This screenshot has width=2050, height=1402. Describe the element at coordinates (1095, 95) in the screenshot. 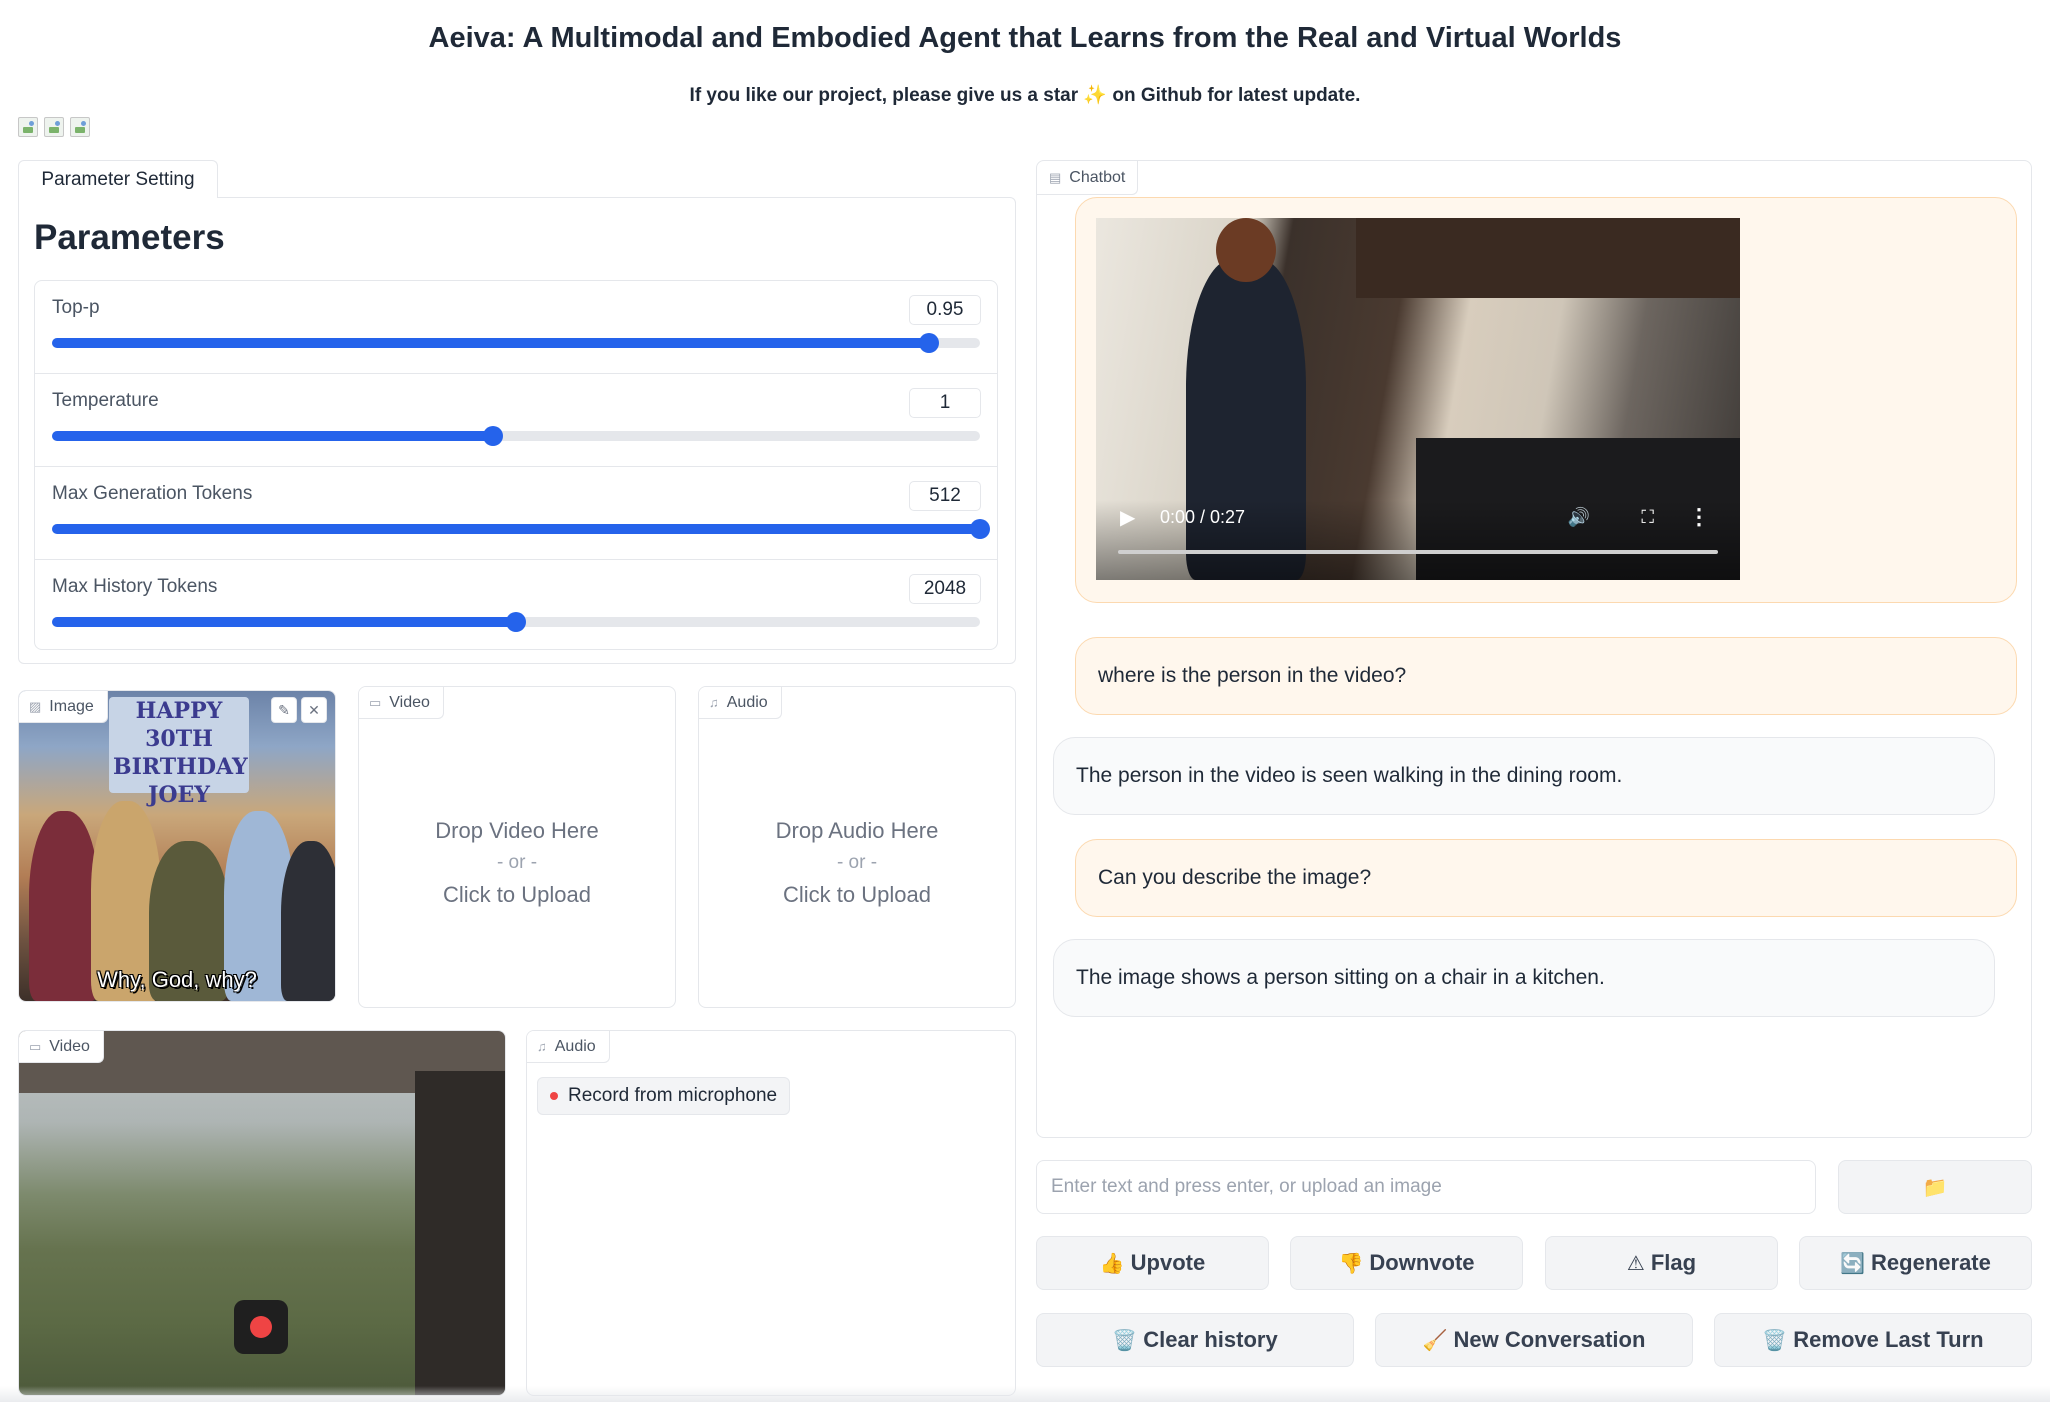

I see `star-icon: ✨` at that location.